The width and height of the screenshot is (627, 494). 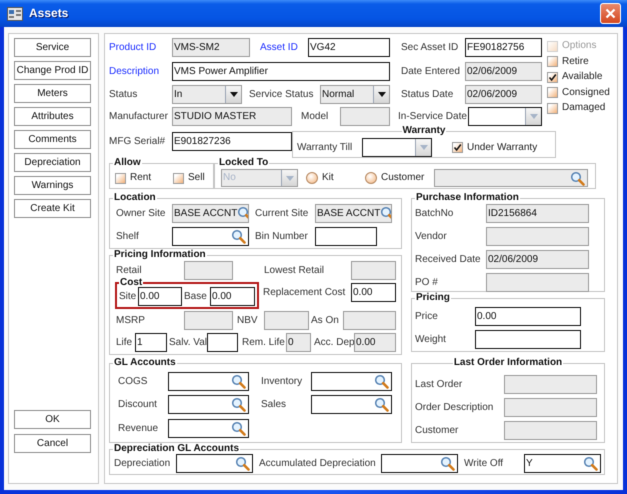 What do you see at coordinates (232, 141) in the screenshot?
I see `text-field: E901827236` at bounding box center [232, 141].